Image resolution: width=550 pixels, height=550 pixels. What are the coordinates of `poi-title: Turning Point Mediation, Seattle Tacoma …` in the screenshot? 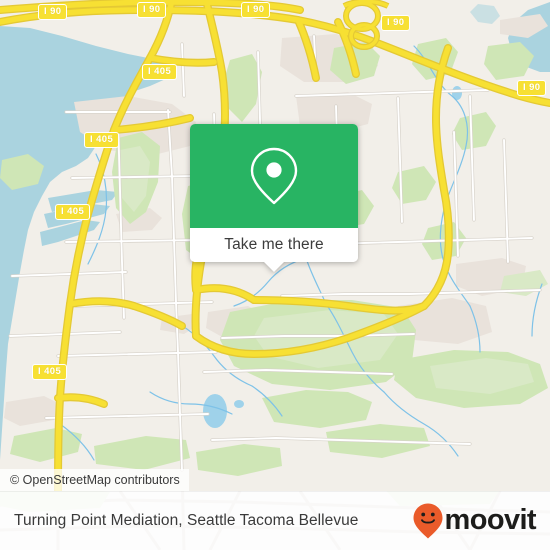 It's located at (186, 520).